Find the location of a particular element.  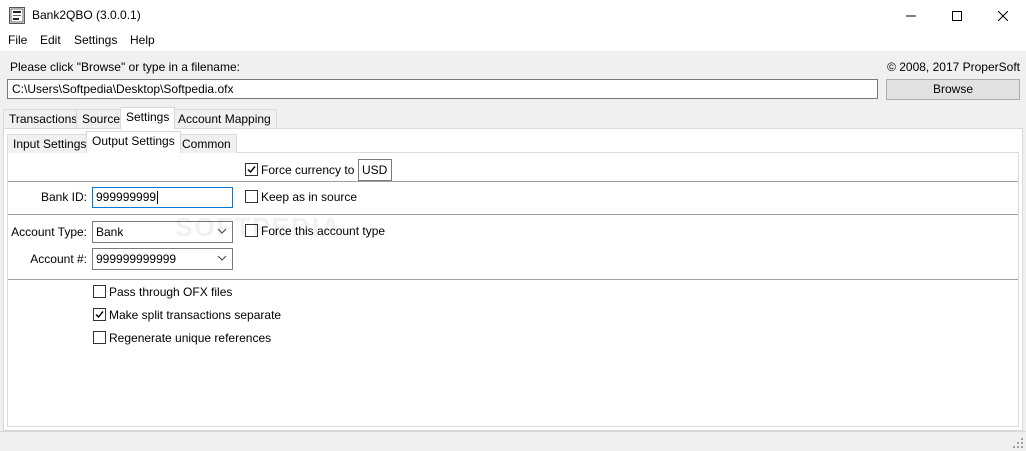

currency-input: USD is located at coordinates (375, 170).